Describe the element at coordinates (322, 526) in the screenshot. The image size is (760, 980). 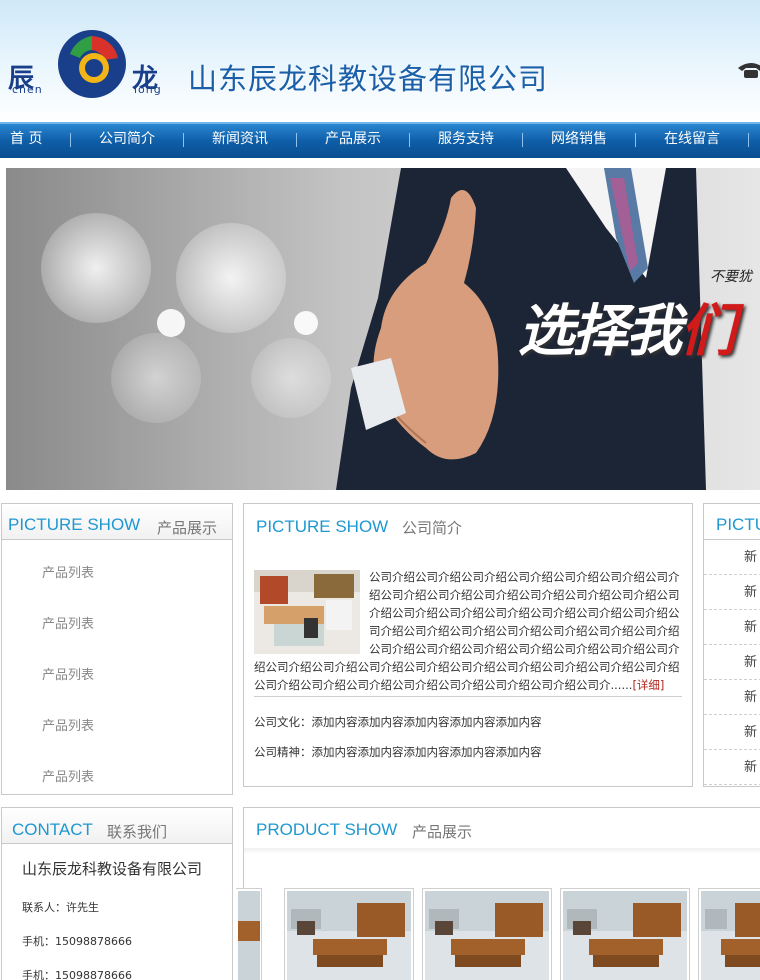
I see `about-title-en: PICTURE SHOW` at that location.